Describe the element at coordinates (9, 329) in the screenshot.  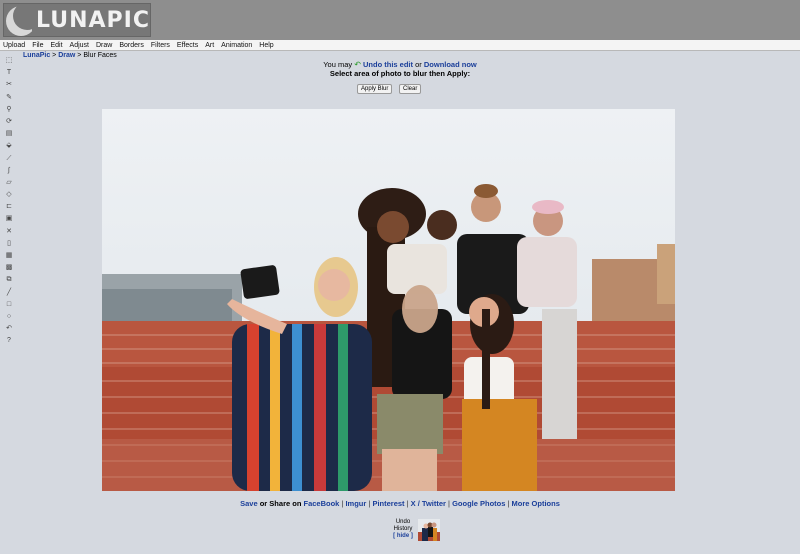
I see `undo-icon: ↶` at that location.